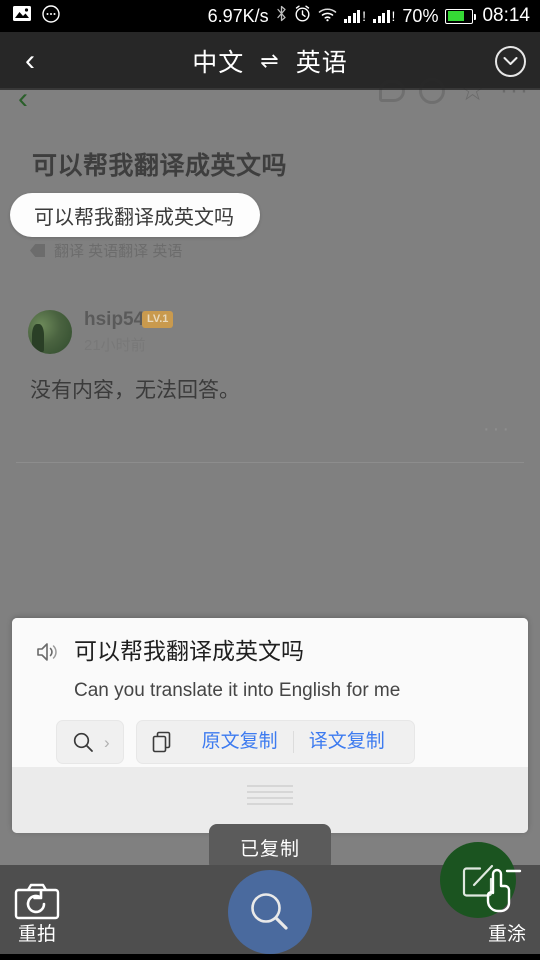 The width and height of the screenshot is (540, 960). I want to click on tag-row: 翻译 英语翻译 英语, so click(106, 250).